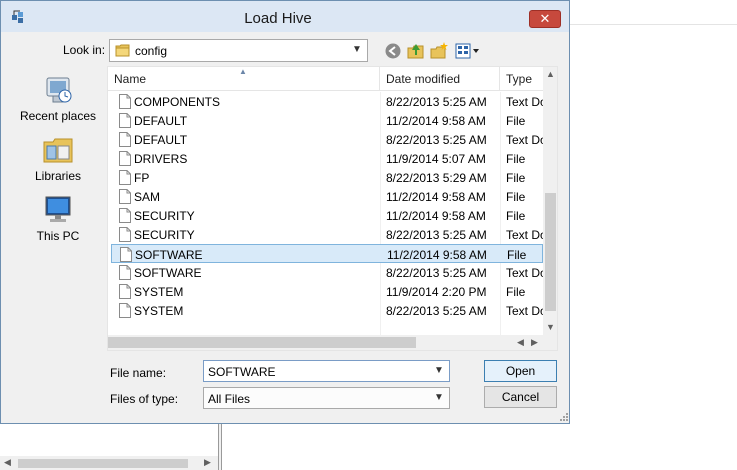 The image size is (737, 470). Describe the element at coordinates (122, 50) in the screenshot. I see `folder-icon` at that location.